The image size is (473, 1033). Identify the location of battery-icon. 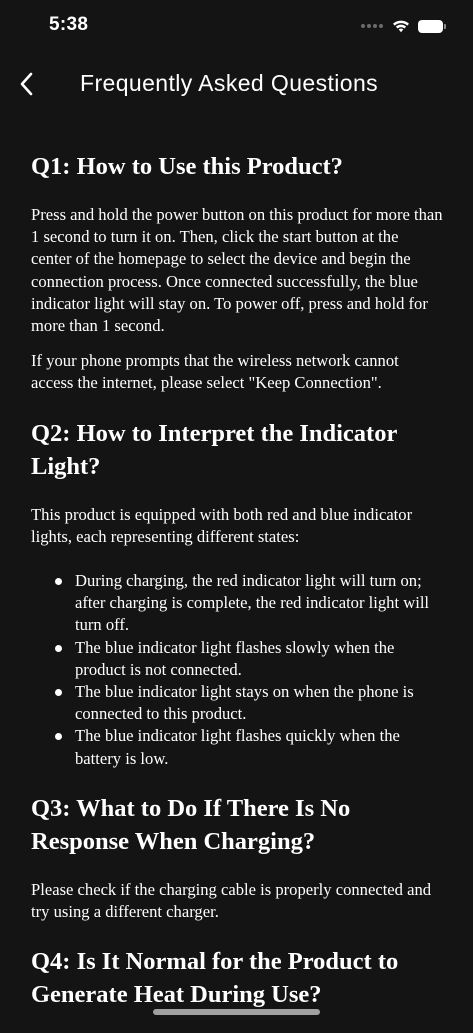
(432, 26).